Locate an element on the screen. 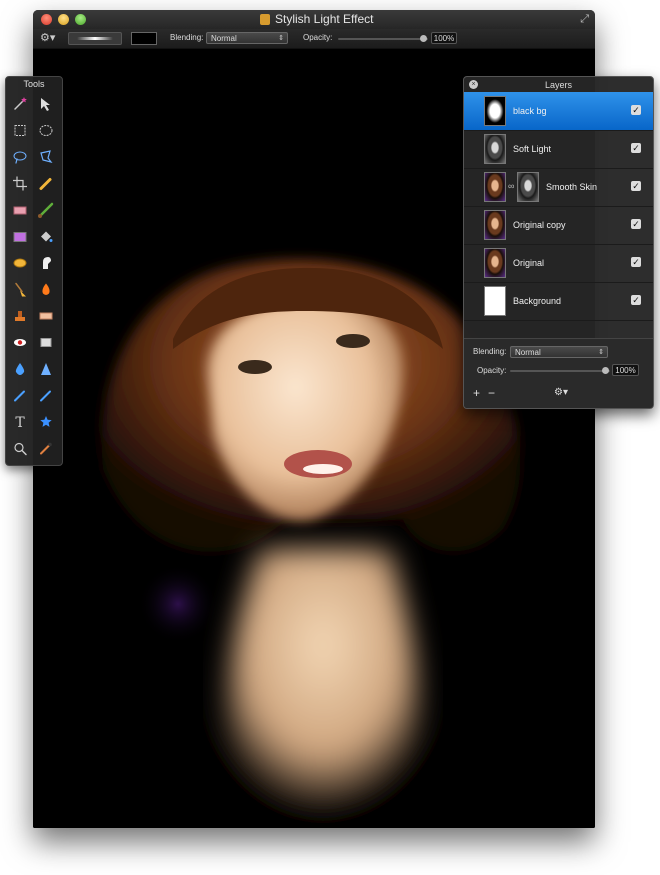 The image size is (660, 875). layer-options-gear-icon: ⚙▾ is located at coordinates (561, 393).